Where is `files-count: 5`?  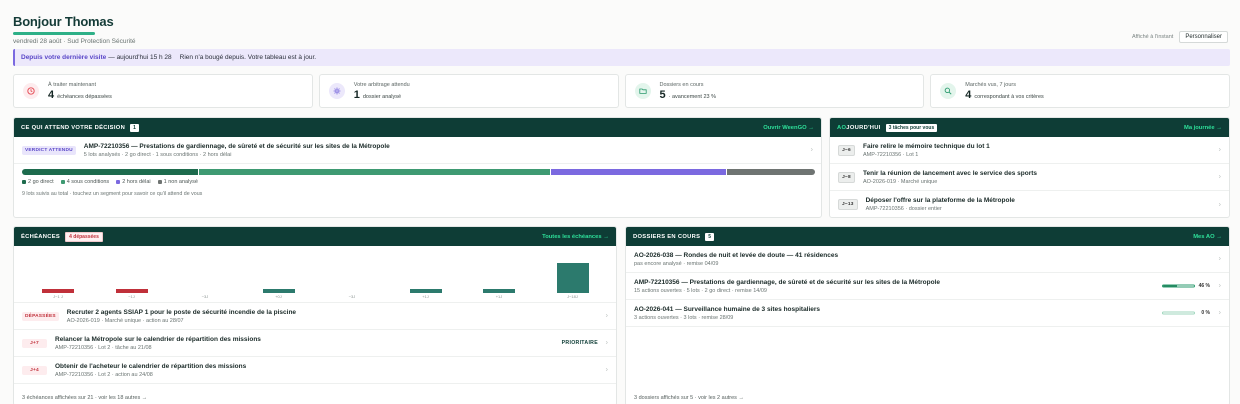 files-count: 5 is located at coordinates (710, 236).